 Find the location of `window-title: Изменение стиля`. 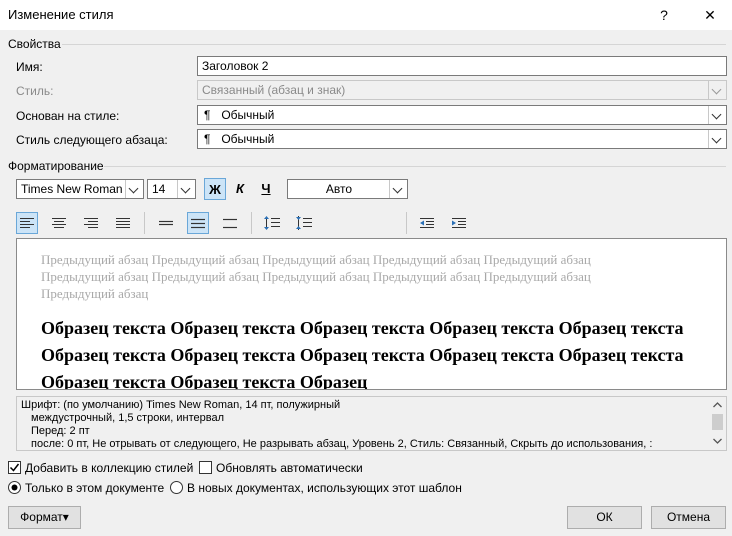

window-title: Изменение стиля is located at coordinates (61, 14).